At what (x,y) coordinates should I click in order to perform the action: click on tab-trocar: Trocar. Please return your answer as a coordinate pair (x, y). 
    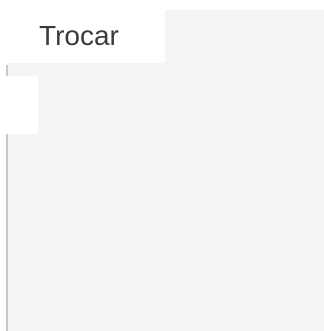
    Looking at the image, I should click on (82, 36).